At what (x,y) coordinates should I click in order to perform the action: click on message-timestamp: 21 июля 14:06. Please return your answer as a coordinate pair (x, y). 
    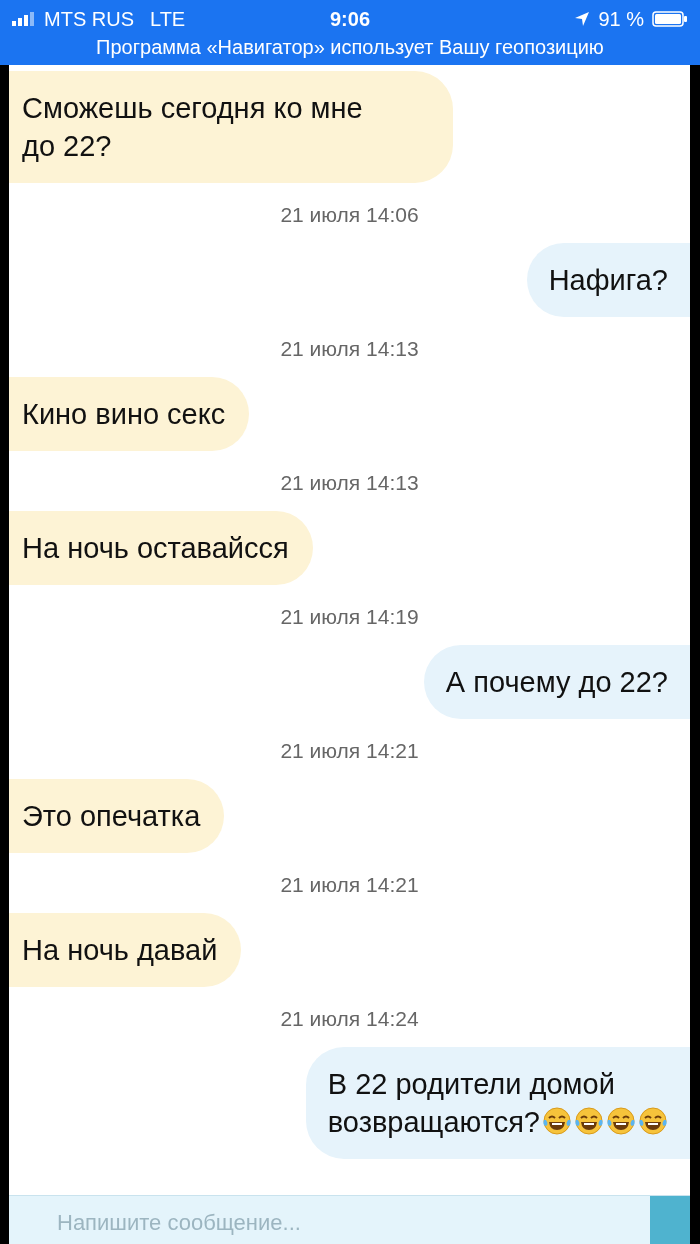
    Looking at the image, I should click on (349, 215).